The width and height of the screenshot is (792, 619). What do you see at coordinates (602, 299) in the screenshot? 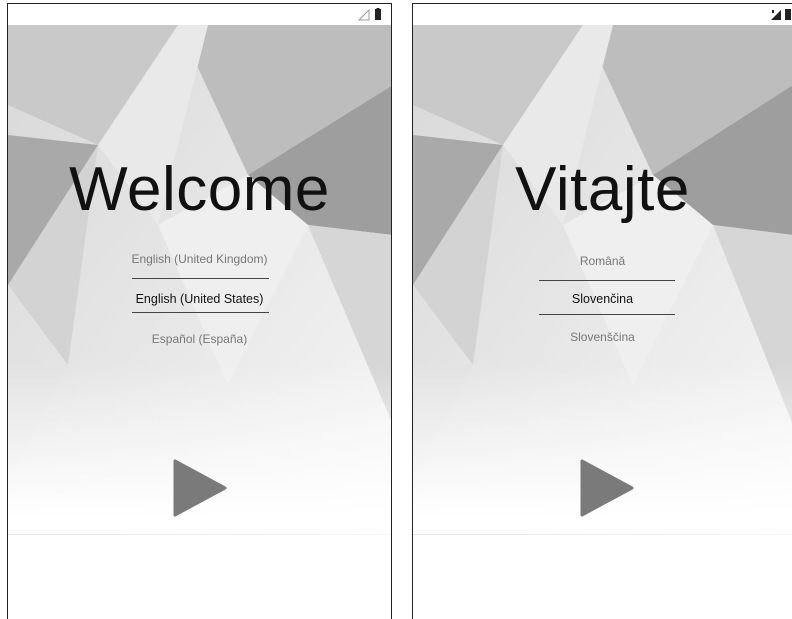
I see `language-option-slovencina: Slovenčina` at bounding box center [602, 299].